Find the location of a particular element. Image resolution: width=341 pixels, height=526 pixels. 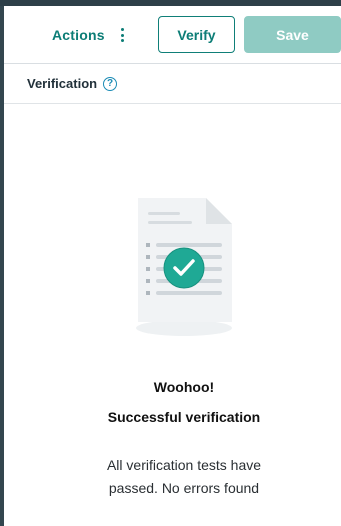

result-headline: Woohoo! is located at coordinates (184, 387).